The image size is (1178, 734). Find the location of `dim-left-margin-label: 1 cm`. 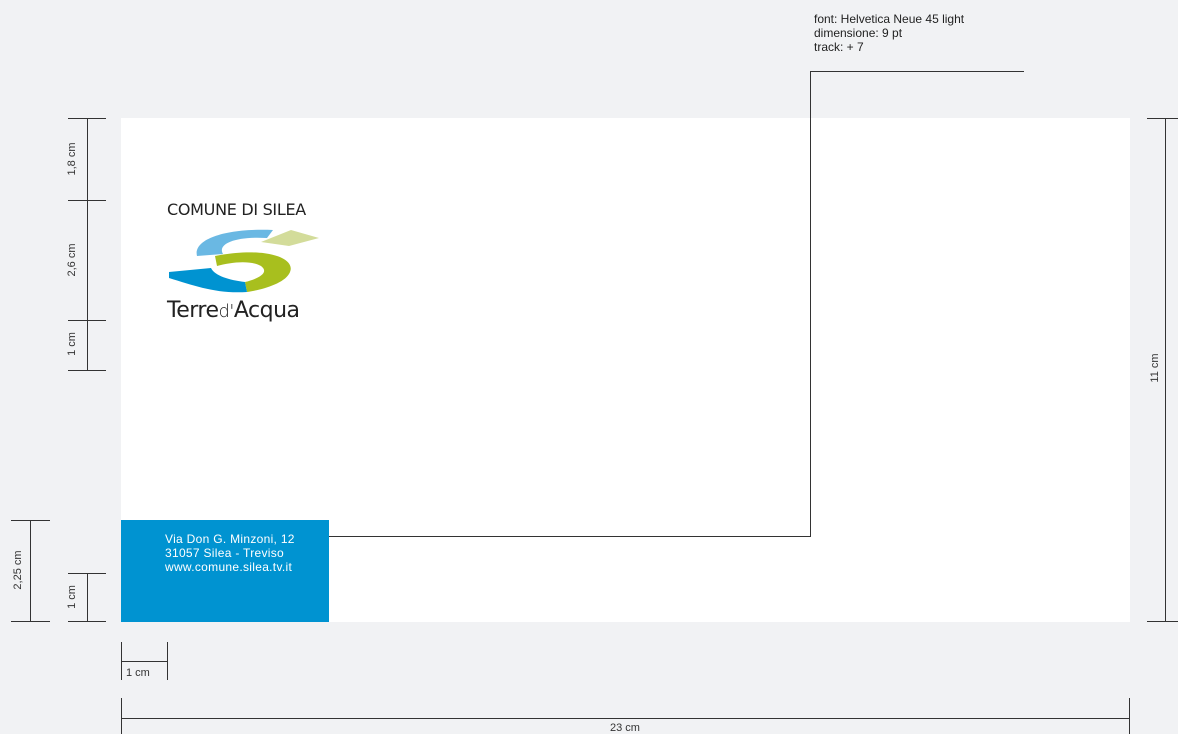

dim-left-margin-label: 1 cm is located at coordinates (138, 673).